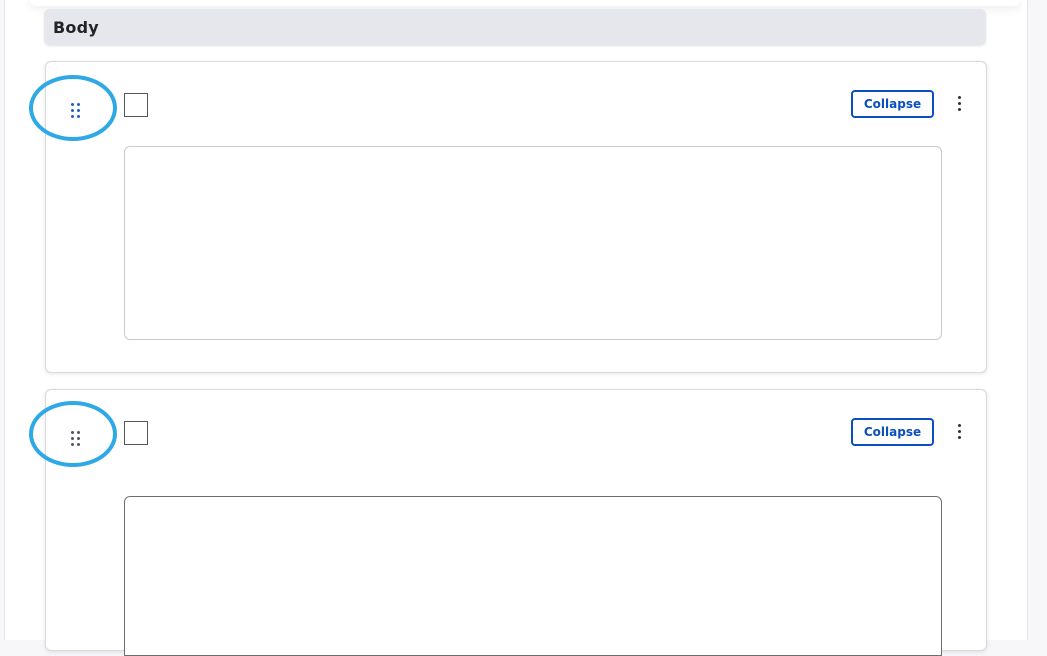  What do you see at coordinates (76, 27) in the screenshot?
I see `section-title: Body` at bounding box center [76, 27].